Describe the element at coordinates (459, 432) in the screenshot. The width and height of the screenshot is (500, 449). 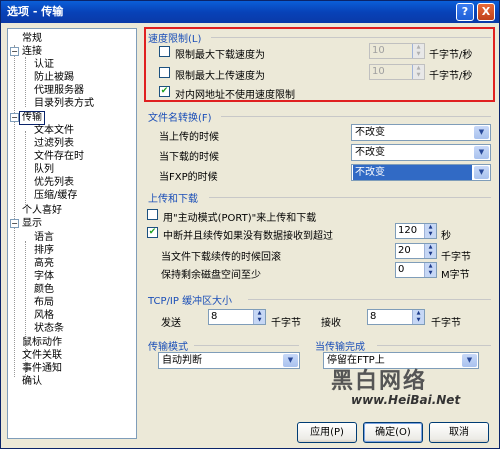
I see `cancel-button: 取消` at that location.